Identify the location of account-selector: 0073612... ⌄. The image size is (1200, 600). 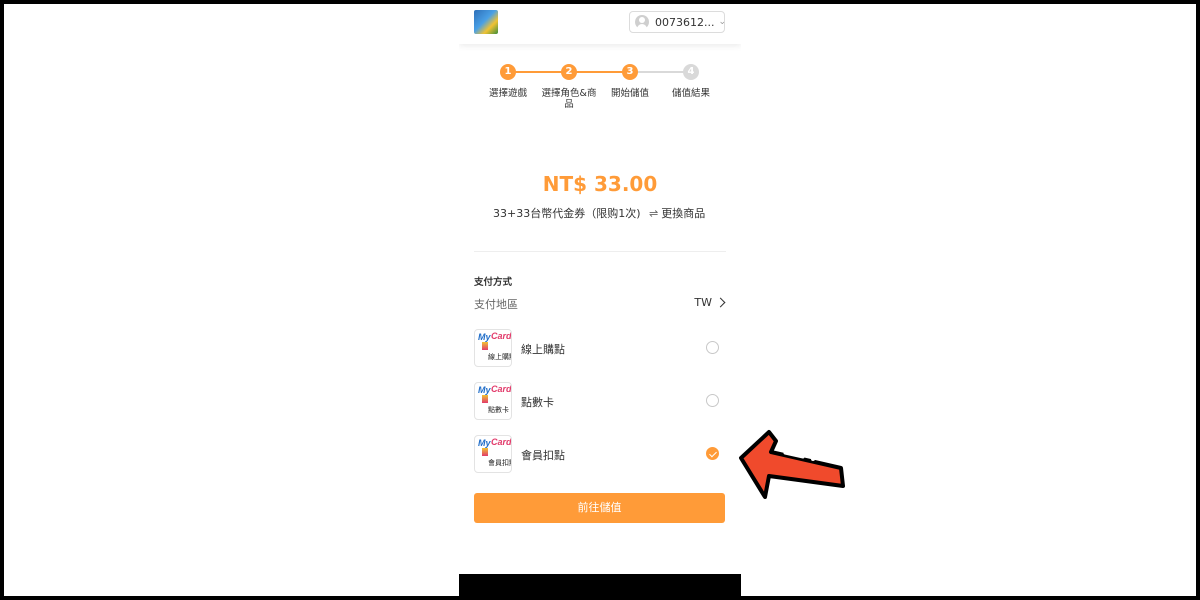
(678, 22).